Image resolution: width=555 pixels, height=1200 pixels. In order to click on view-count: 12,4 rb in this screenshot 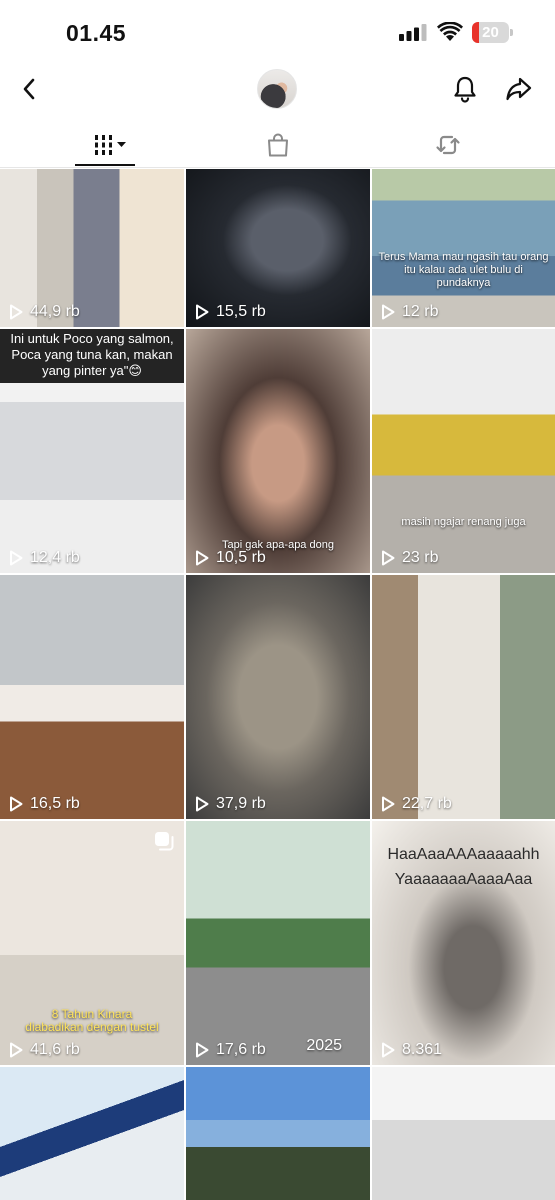, I will do `click(44, 558)`.